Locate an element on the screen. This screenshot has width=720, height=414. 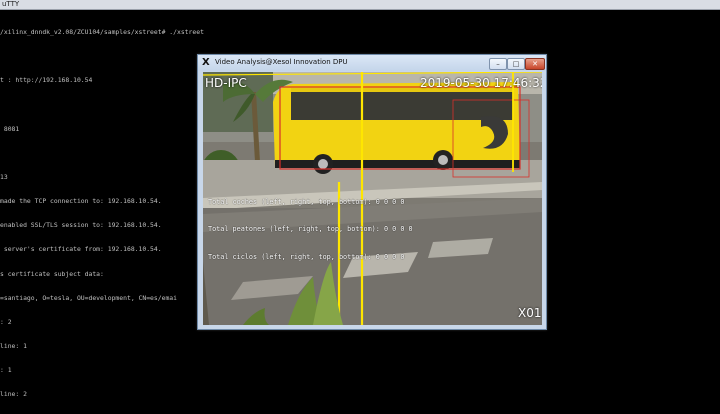
terminal-line: : 1 is located at coordinates (6, 370).